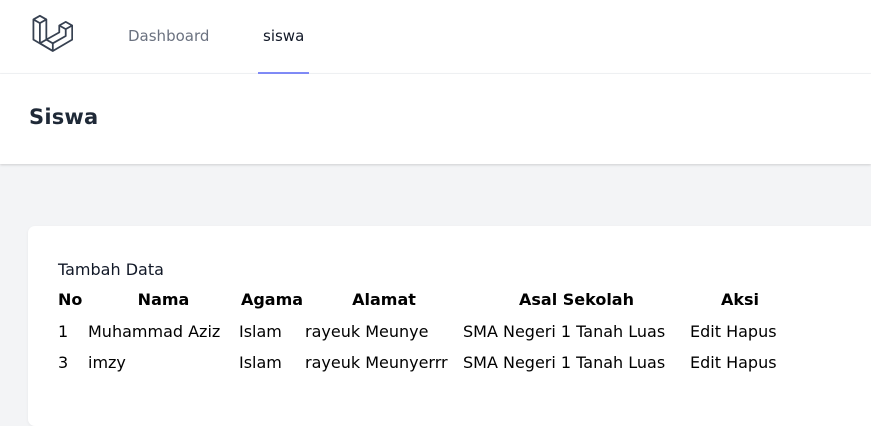  I want to click on cell-no: 1, so click(63, 331).